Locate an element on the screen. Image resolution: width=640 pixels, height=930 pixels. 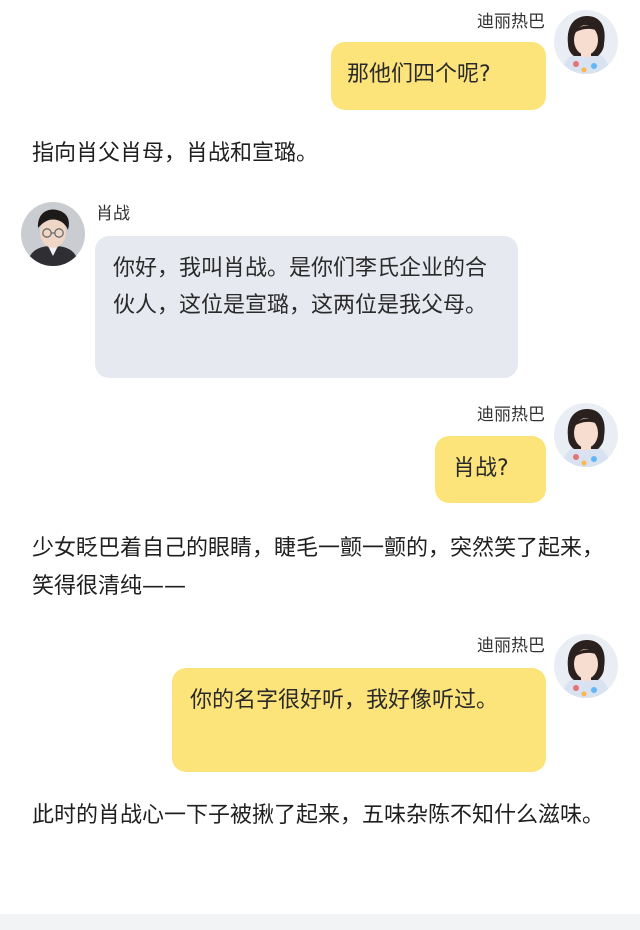
message-text: 你好，我叫肖战。是你们李氏企业的合伙人，这位是宣璐，这两位是我父母。 is located at coordinates (300, 287).